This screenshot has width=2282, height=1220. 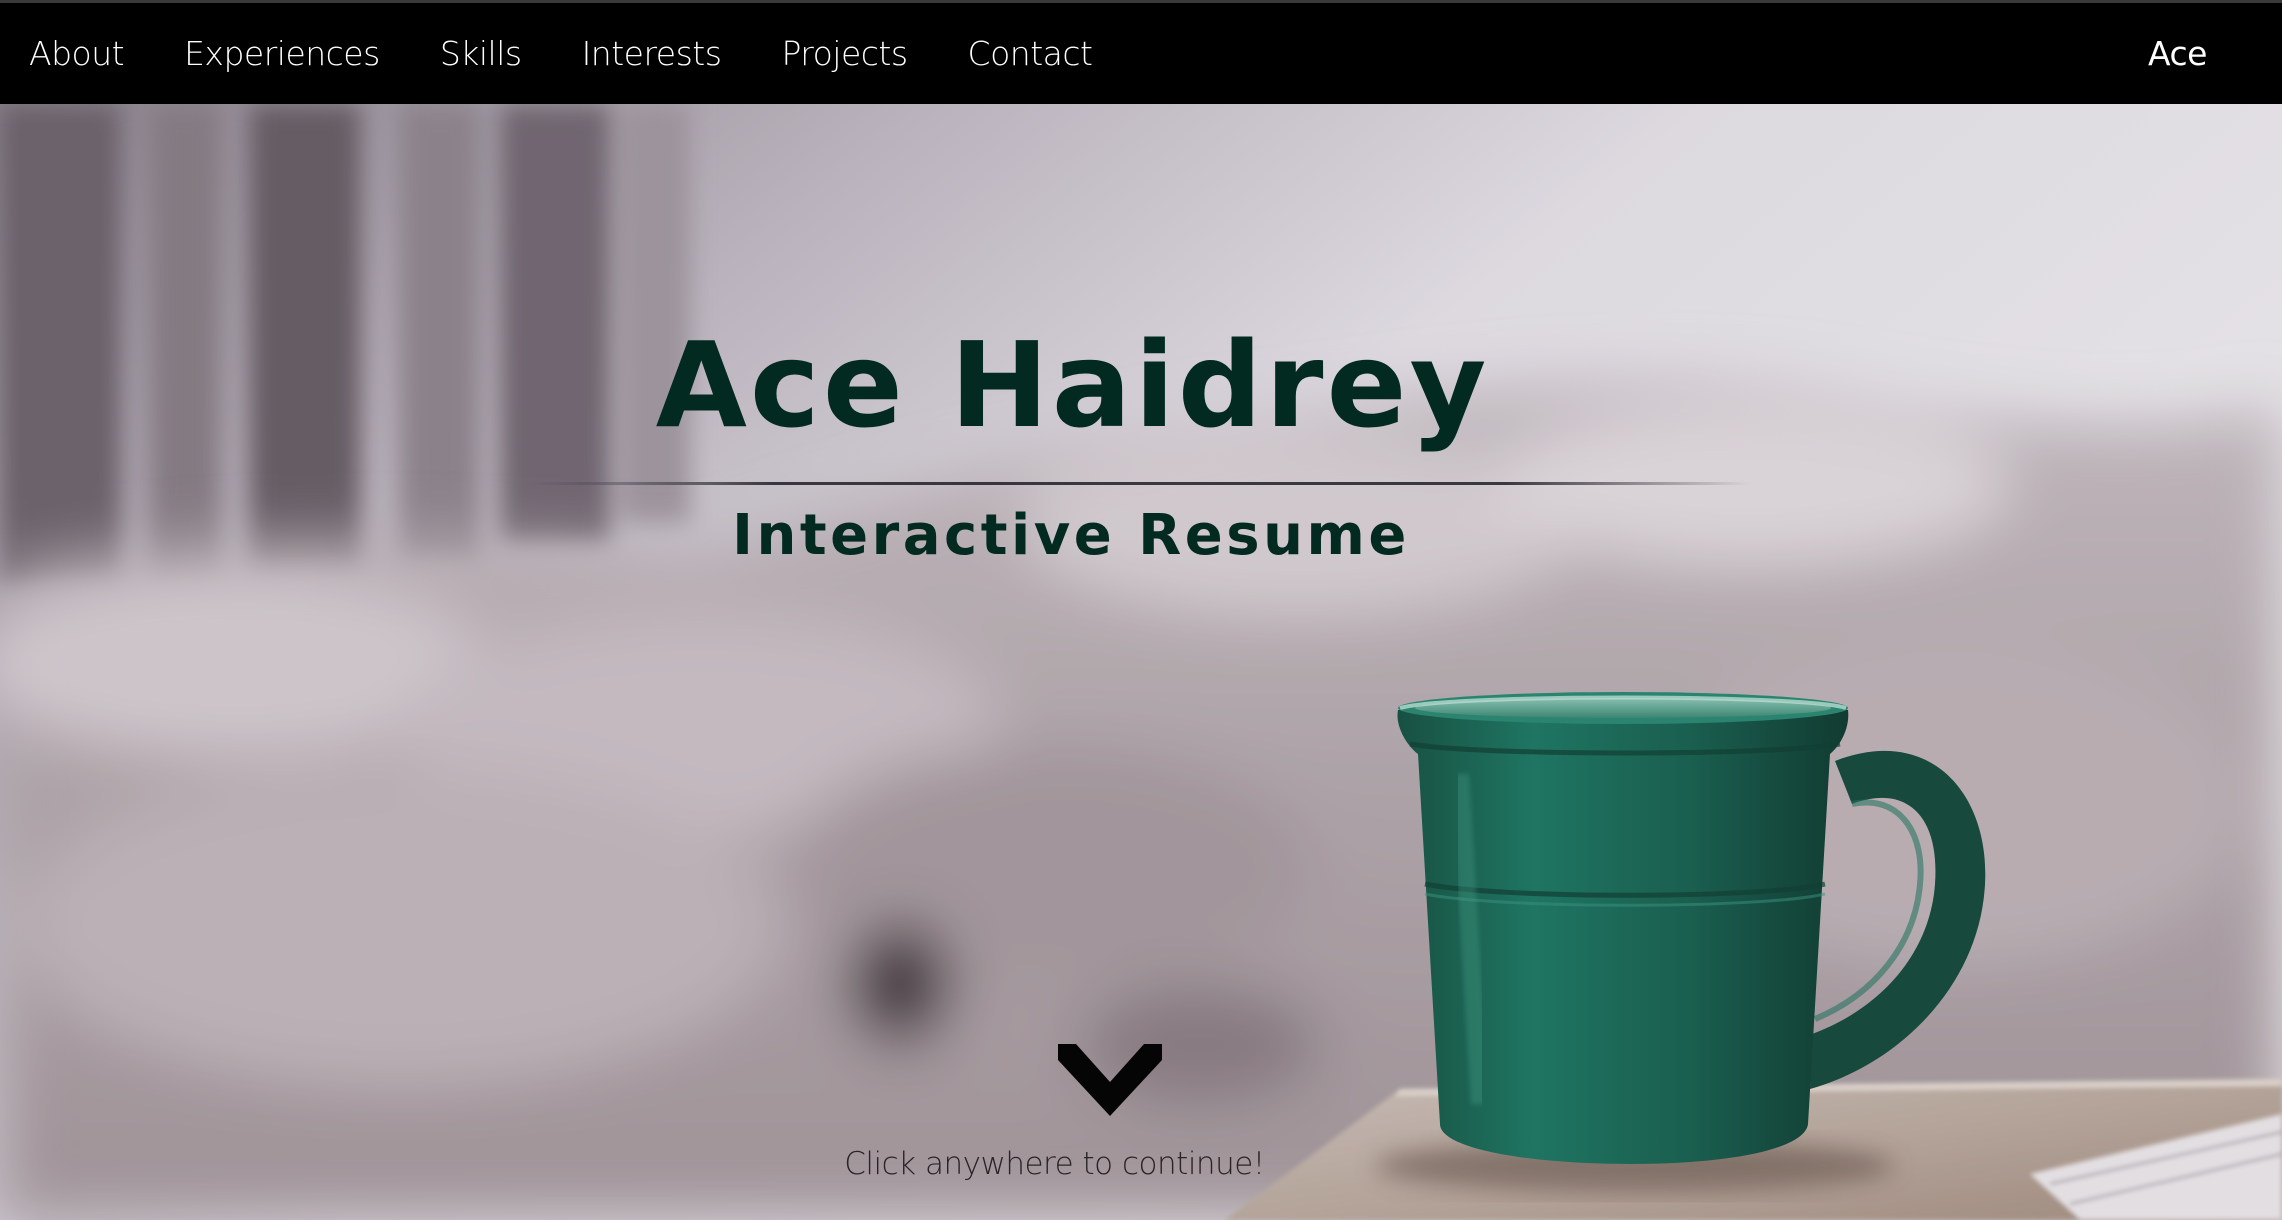 What do you see at coordinates (1110, 1080) in the screenshot?
I see `chevron-down-icon` at bounding box center [1110, 1080].